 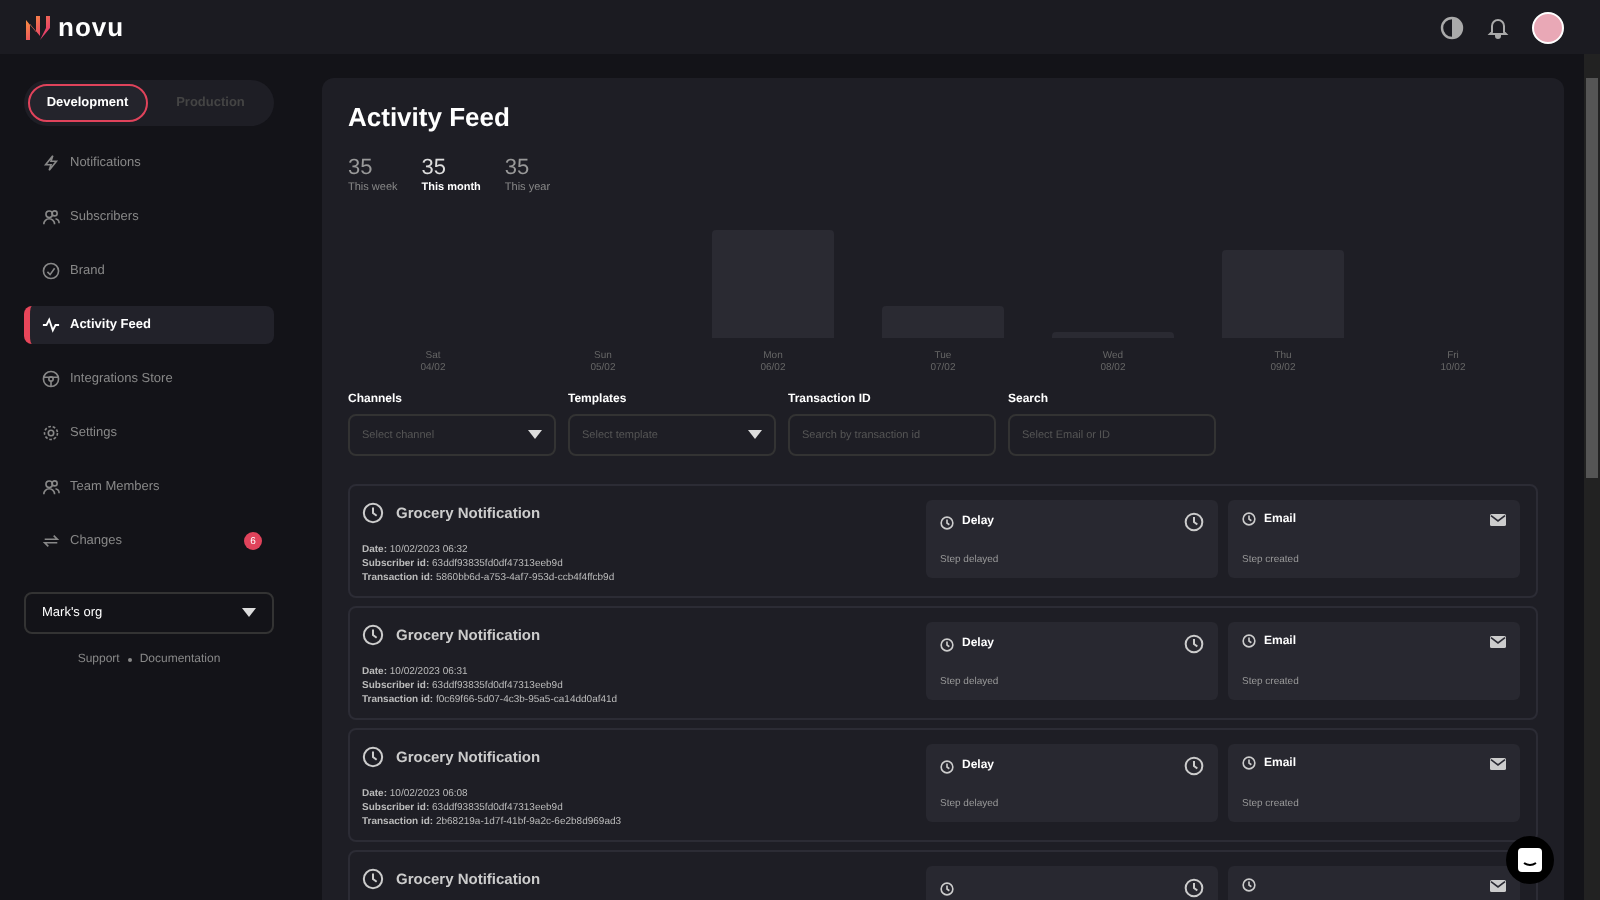 What do you see at coordinates (1592, 477) in the screenshot?
I see `scrollbar` at bounding box center [1592, 477].